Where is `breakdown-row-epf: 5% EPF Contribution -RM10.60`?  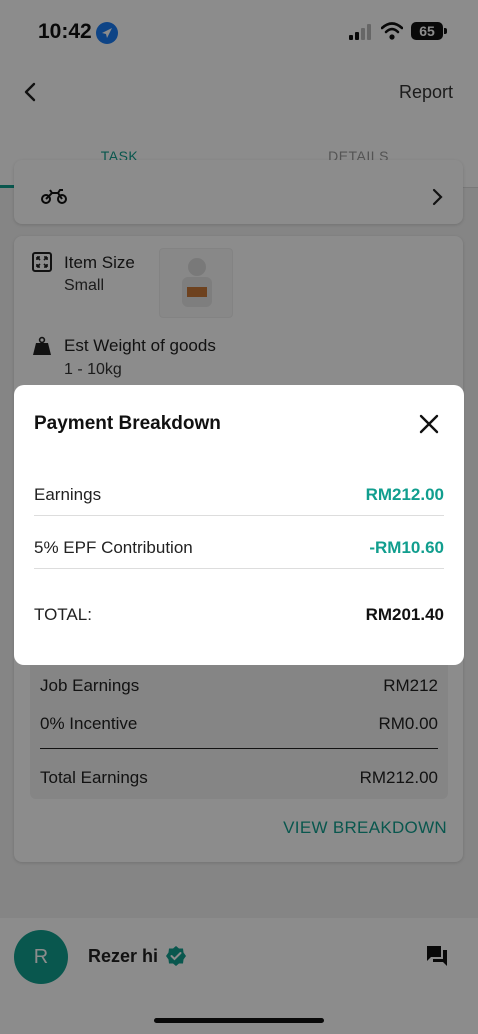
breakdown-row-epf: 5% EPF Contribution -RM10.60 is located at coordinates (239, 548).